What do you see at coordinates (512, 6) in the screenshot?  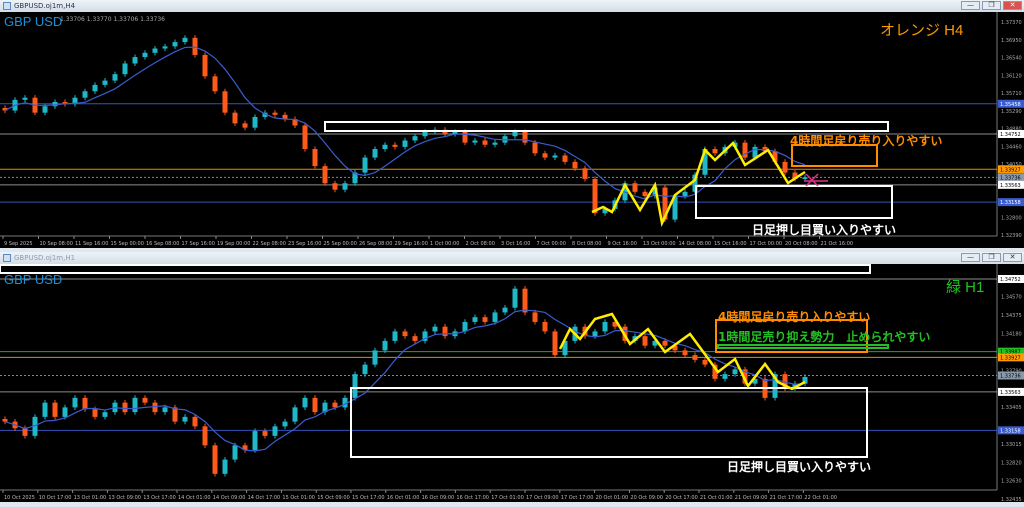 I see `h4-window-titlebar: GBPUSD.oj1m,H4 — ❐ ✕` at bounding box center [512, 6].